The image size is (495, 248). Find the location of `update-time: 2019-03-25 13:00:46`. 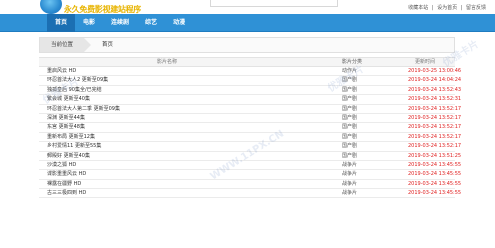

update-time: 2019-03-25 13:00:46 is located at coordinates (435, 71).